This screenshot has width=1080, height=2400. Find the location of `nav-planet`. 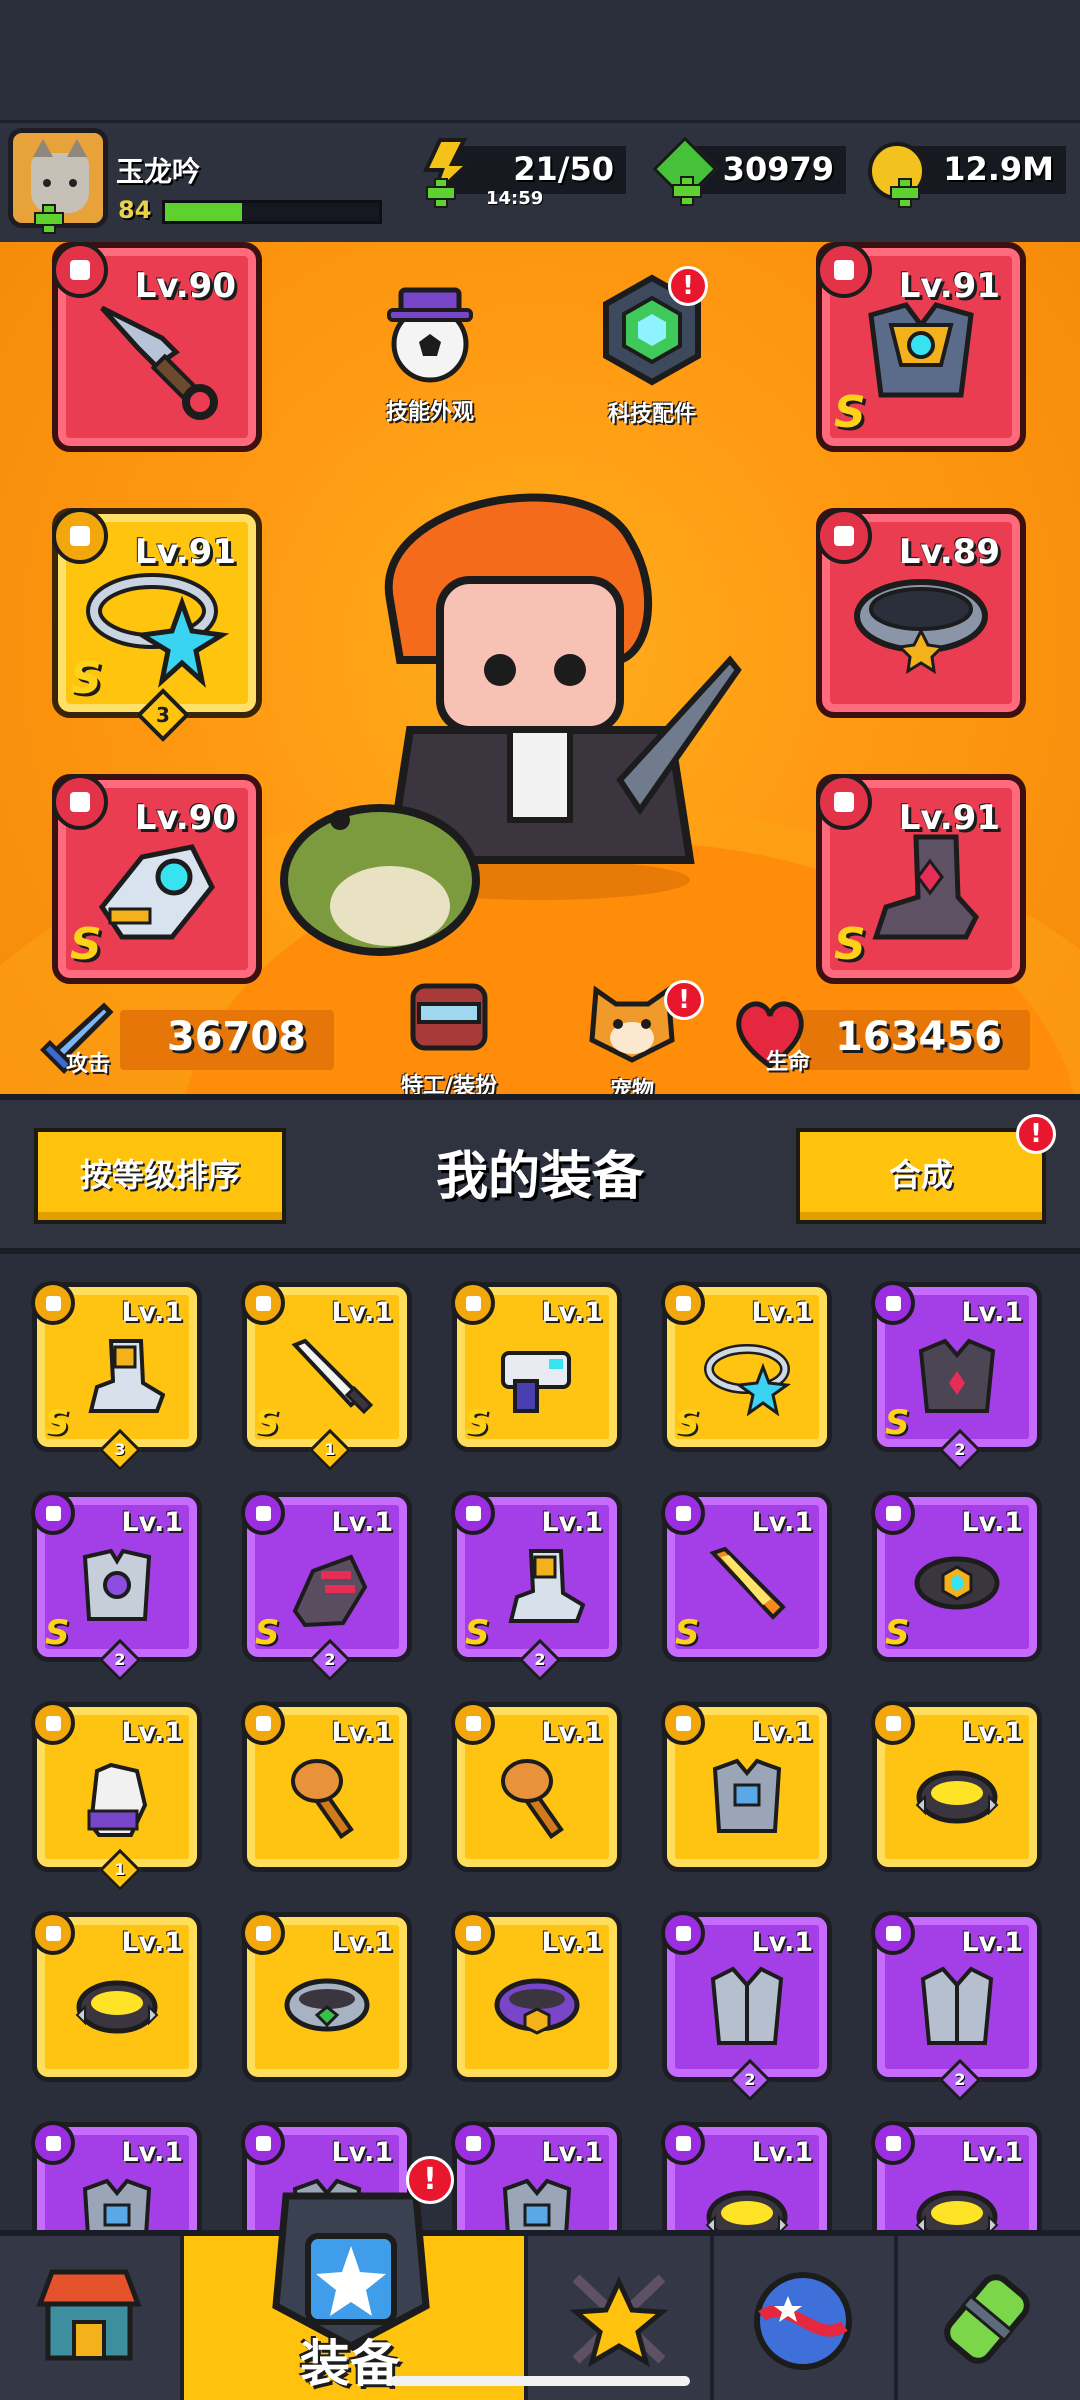

nav-planet is located at coordinates (806, 2318).